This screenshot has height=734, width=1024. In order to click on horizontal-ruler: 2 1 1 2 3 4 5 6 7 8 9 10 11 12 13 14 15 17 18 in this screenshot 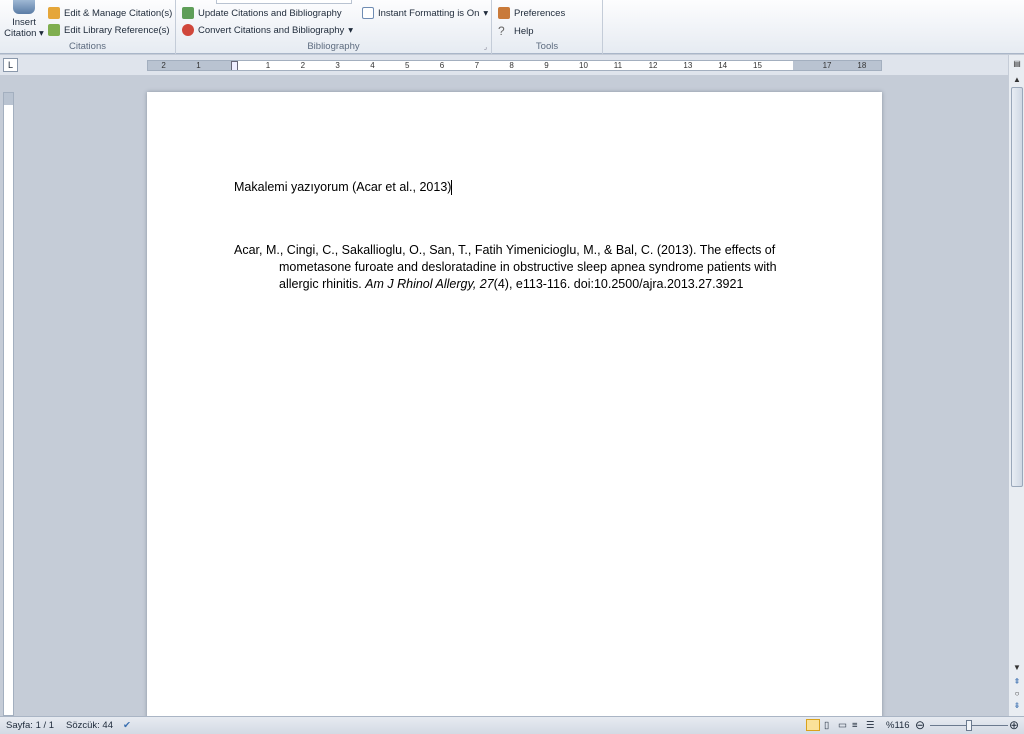, I will do `click(514, 65)`.